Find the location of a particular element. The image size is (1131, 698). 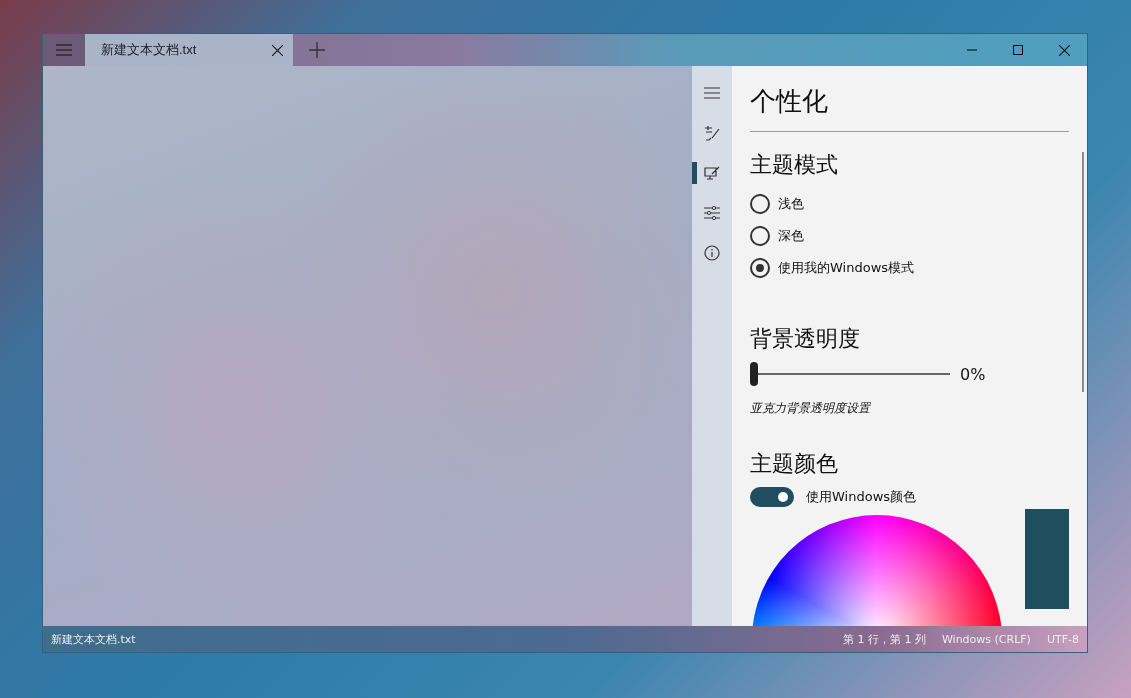

slider-value: 0% is located at coordinates (973, 374).